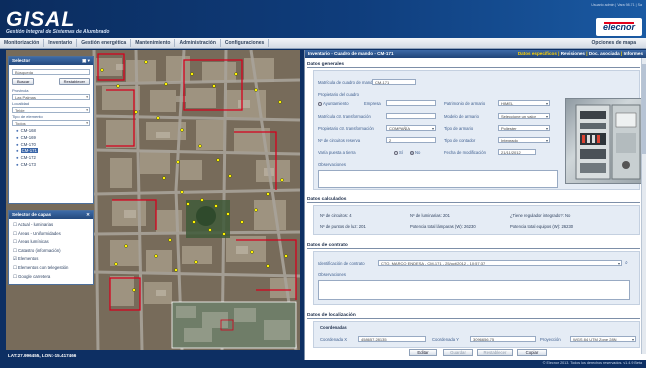 This screenshot has height=368, width=646. I want to click on tab-informes: Informes, so click(633, 53).